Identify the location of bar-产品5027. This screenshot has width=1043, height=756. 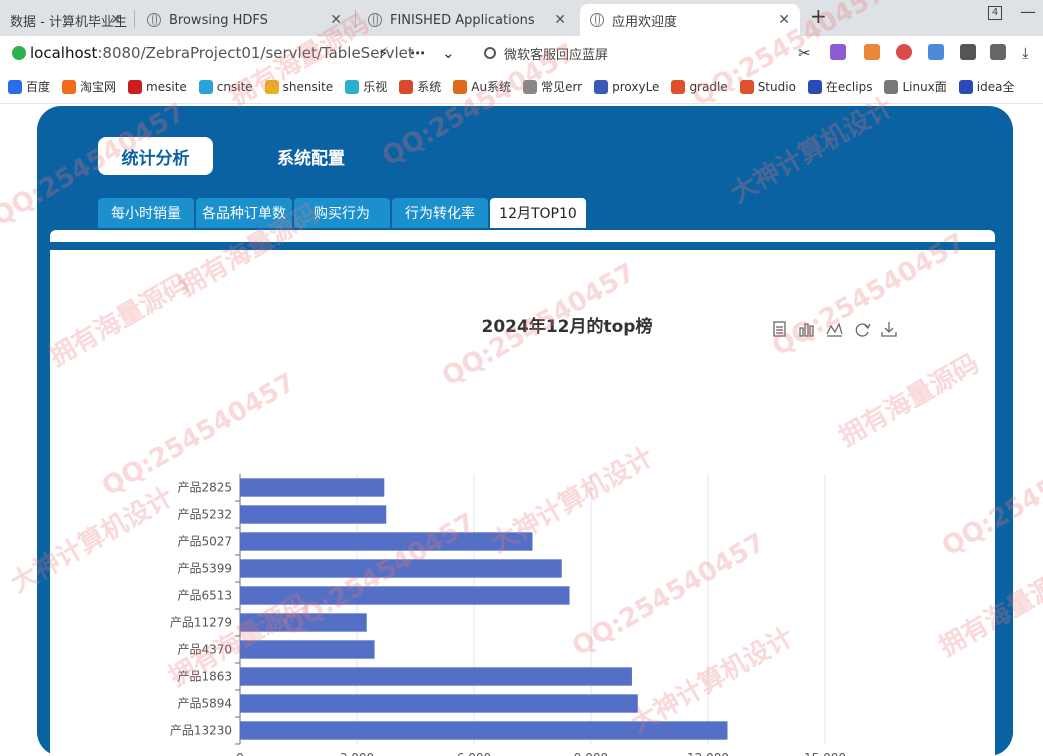
(386, 541).